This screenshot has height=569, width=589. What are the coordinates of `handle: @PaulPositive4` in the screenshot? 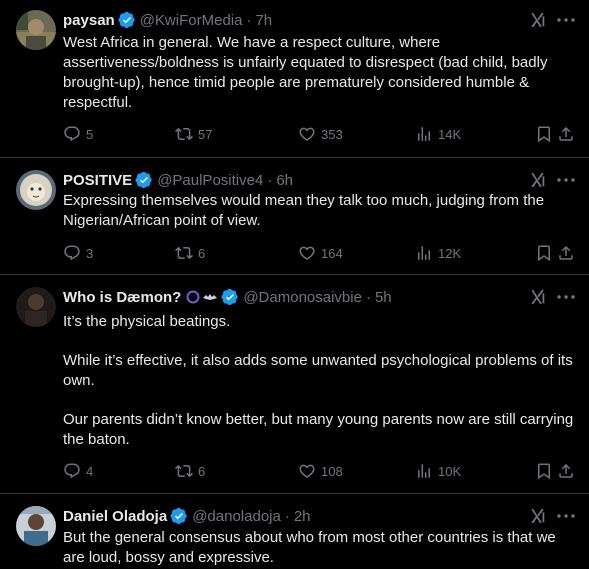 It's located at (210, 180).